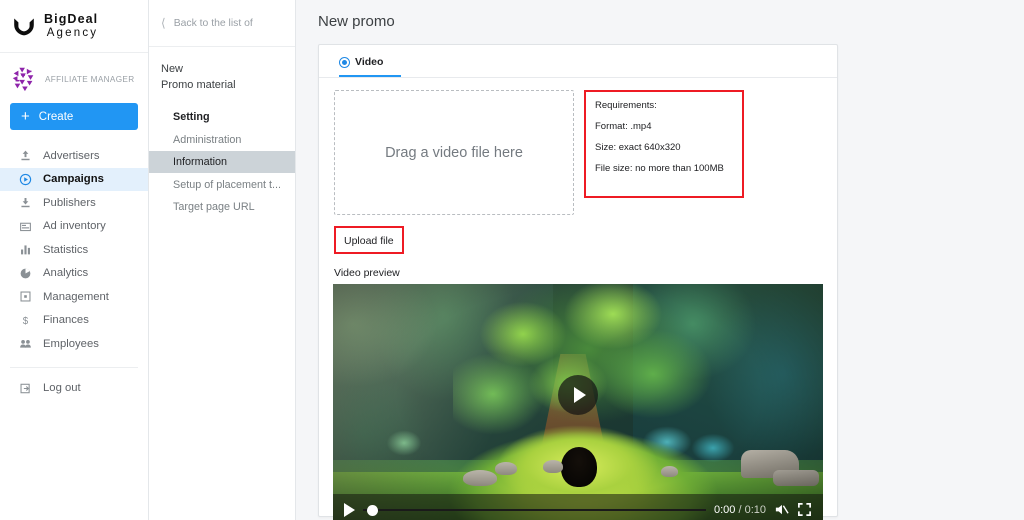 The height and width of the screenshot is (520, 1024). I want to click on upload-file-label: Upload file, so click(369, 241).